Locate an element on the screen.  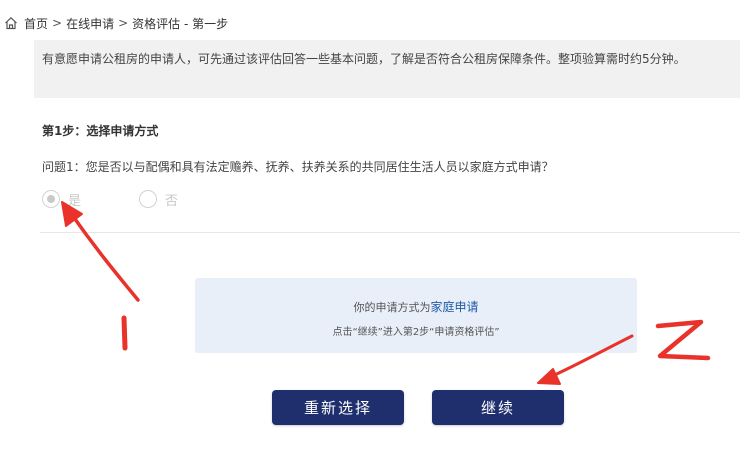
option-yes-label: 是 is located at coordinates (75, 201).